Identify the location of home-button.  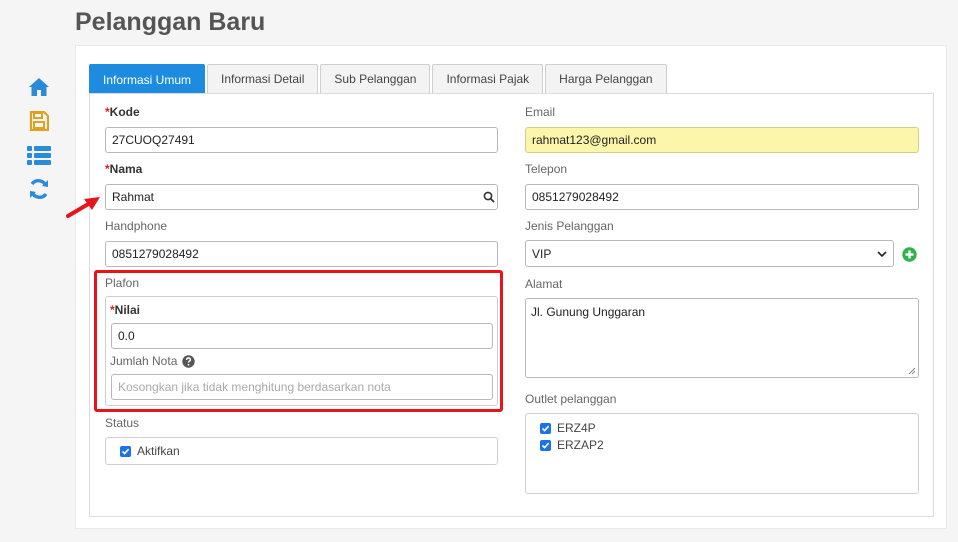
(39, 87).